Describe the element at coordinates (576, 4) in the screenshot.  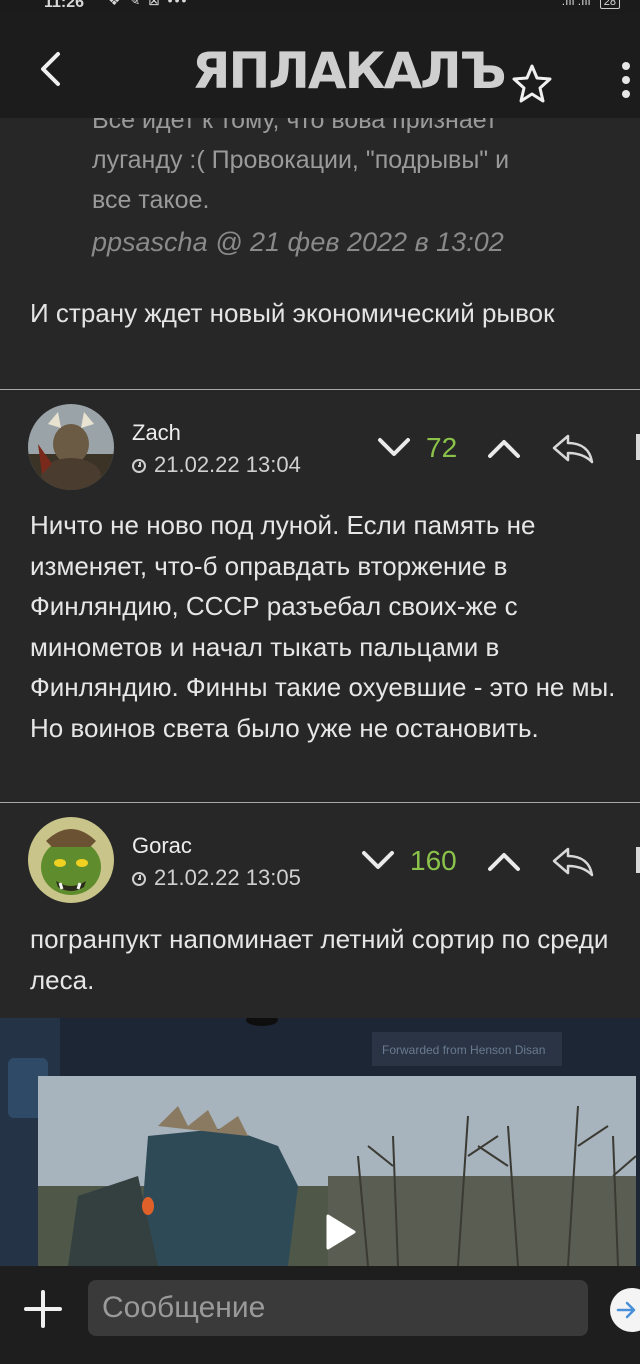
I see `signal-icon: .ııl .ııl` at that location.